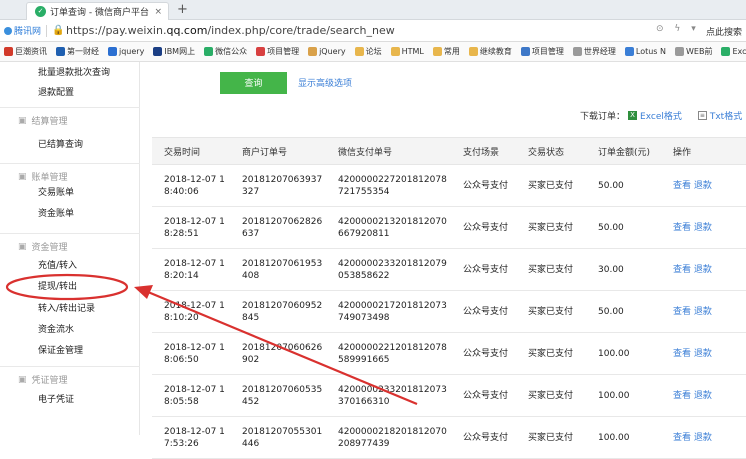 The height and width of the screenshot is (459, 746). Describe the element at coordinates (278, 395) in the screenshot. I see `table-cell: 20181207060535452` at that location.